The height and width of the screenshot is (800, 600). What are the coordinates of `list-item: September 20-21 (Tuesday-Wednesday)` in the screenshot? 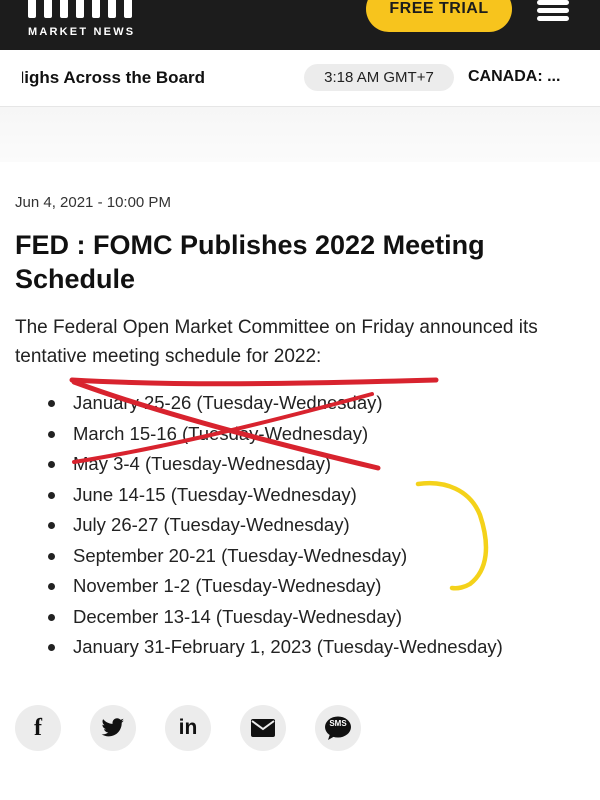 It's located at (273, 556).